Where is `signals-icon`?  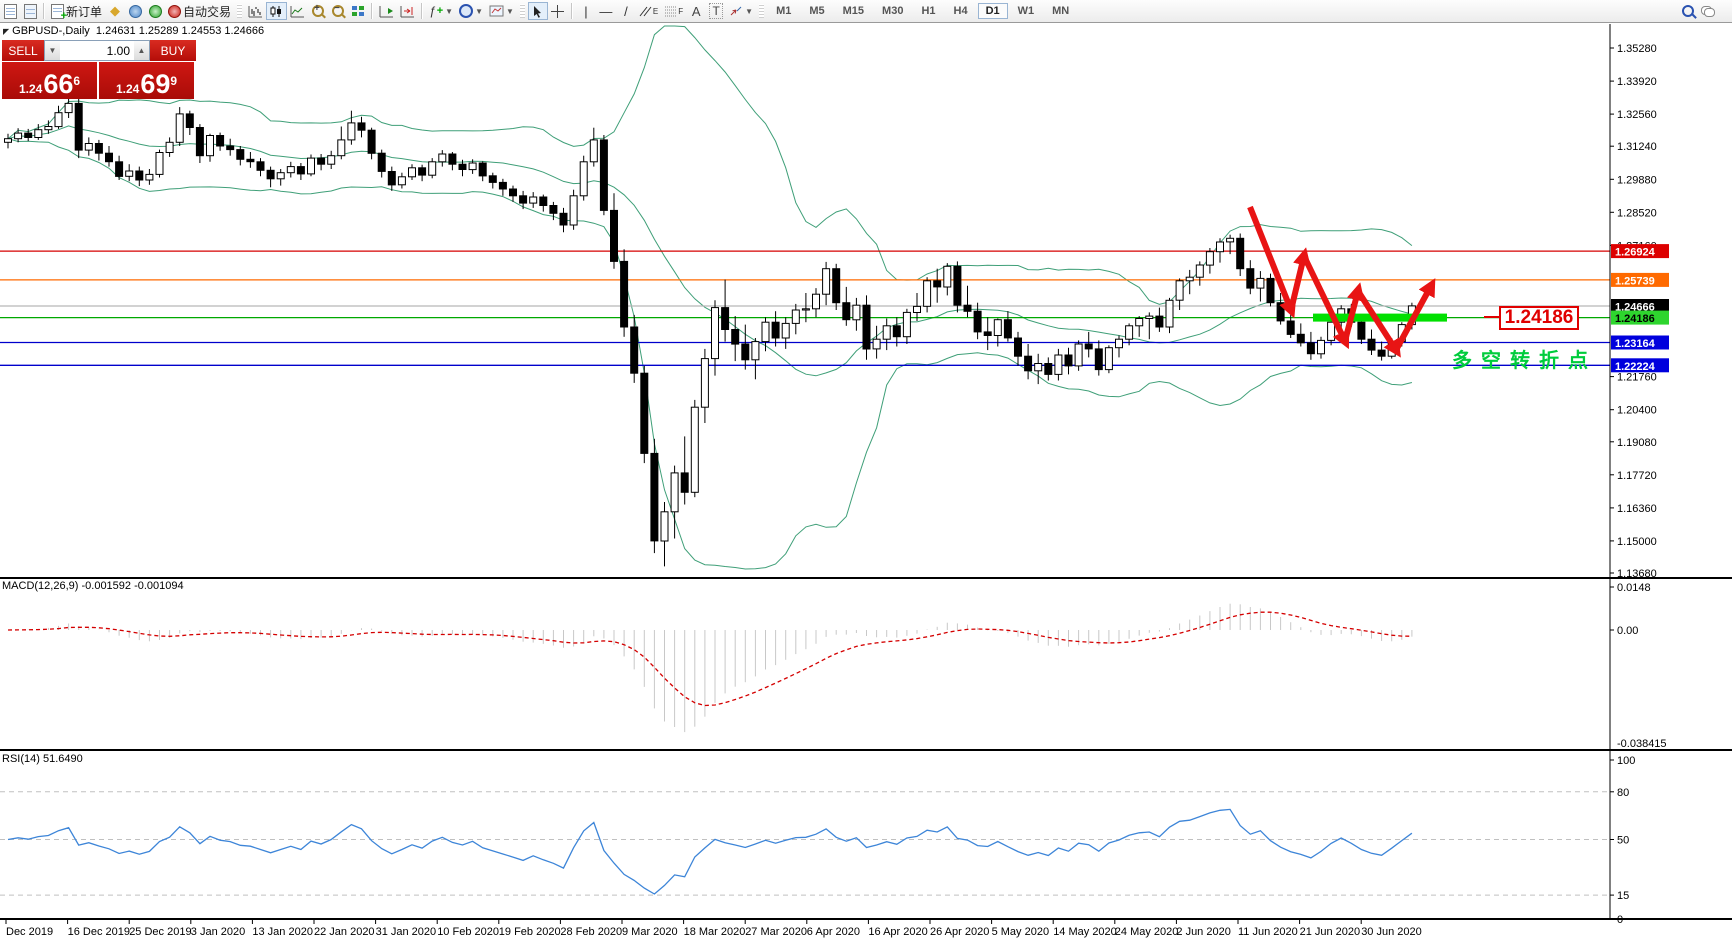 signals-icon is located at coordinates (155, 11).